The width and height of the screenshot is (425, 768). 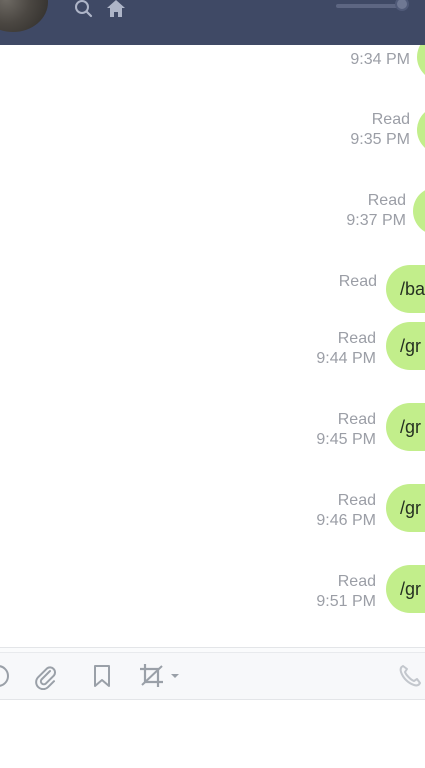 What do you see at coordinates (346, 349) in the screenshot?
I see `message-meta: Read 9:44 PM` at bounding box center [346, 349].